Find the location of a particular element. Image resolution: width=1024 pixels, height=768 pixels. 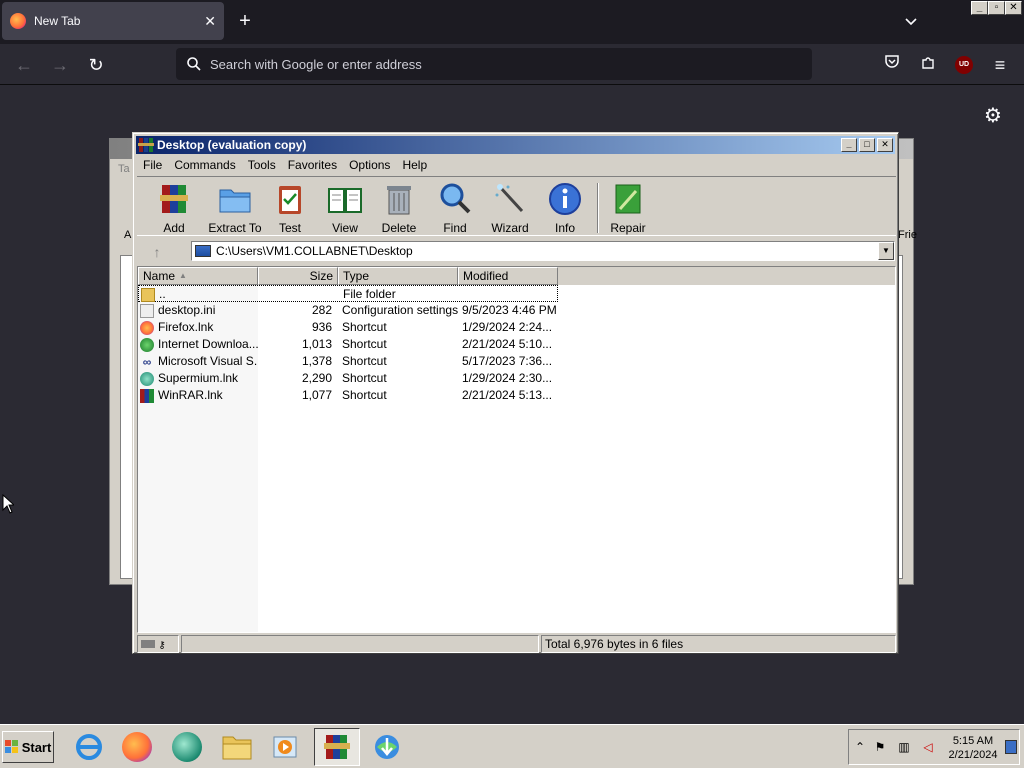

tab-new-tab: New Tab ✕ is located at coordinates (113, 21).